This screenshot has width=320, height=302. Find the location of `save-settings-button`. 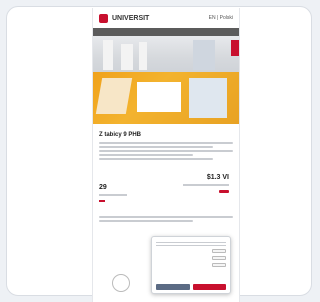

save-settings-button is located at coordinates (173, 287).